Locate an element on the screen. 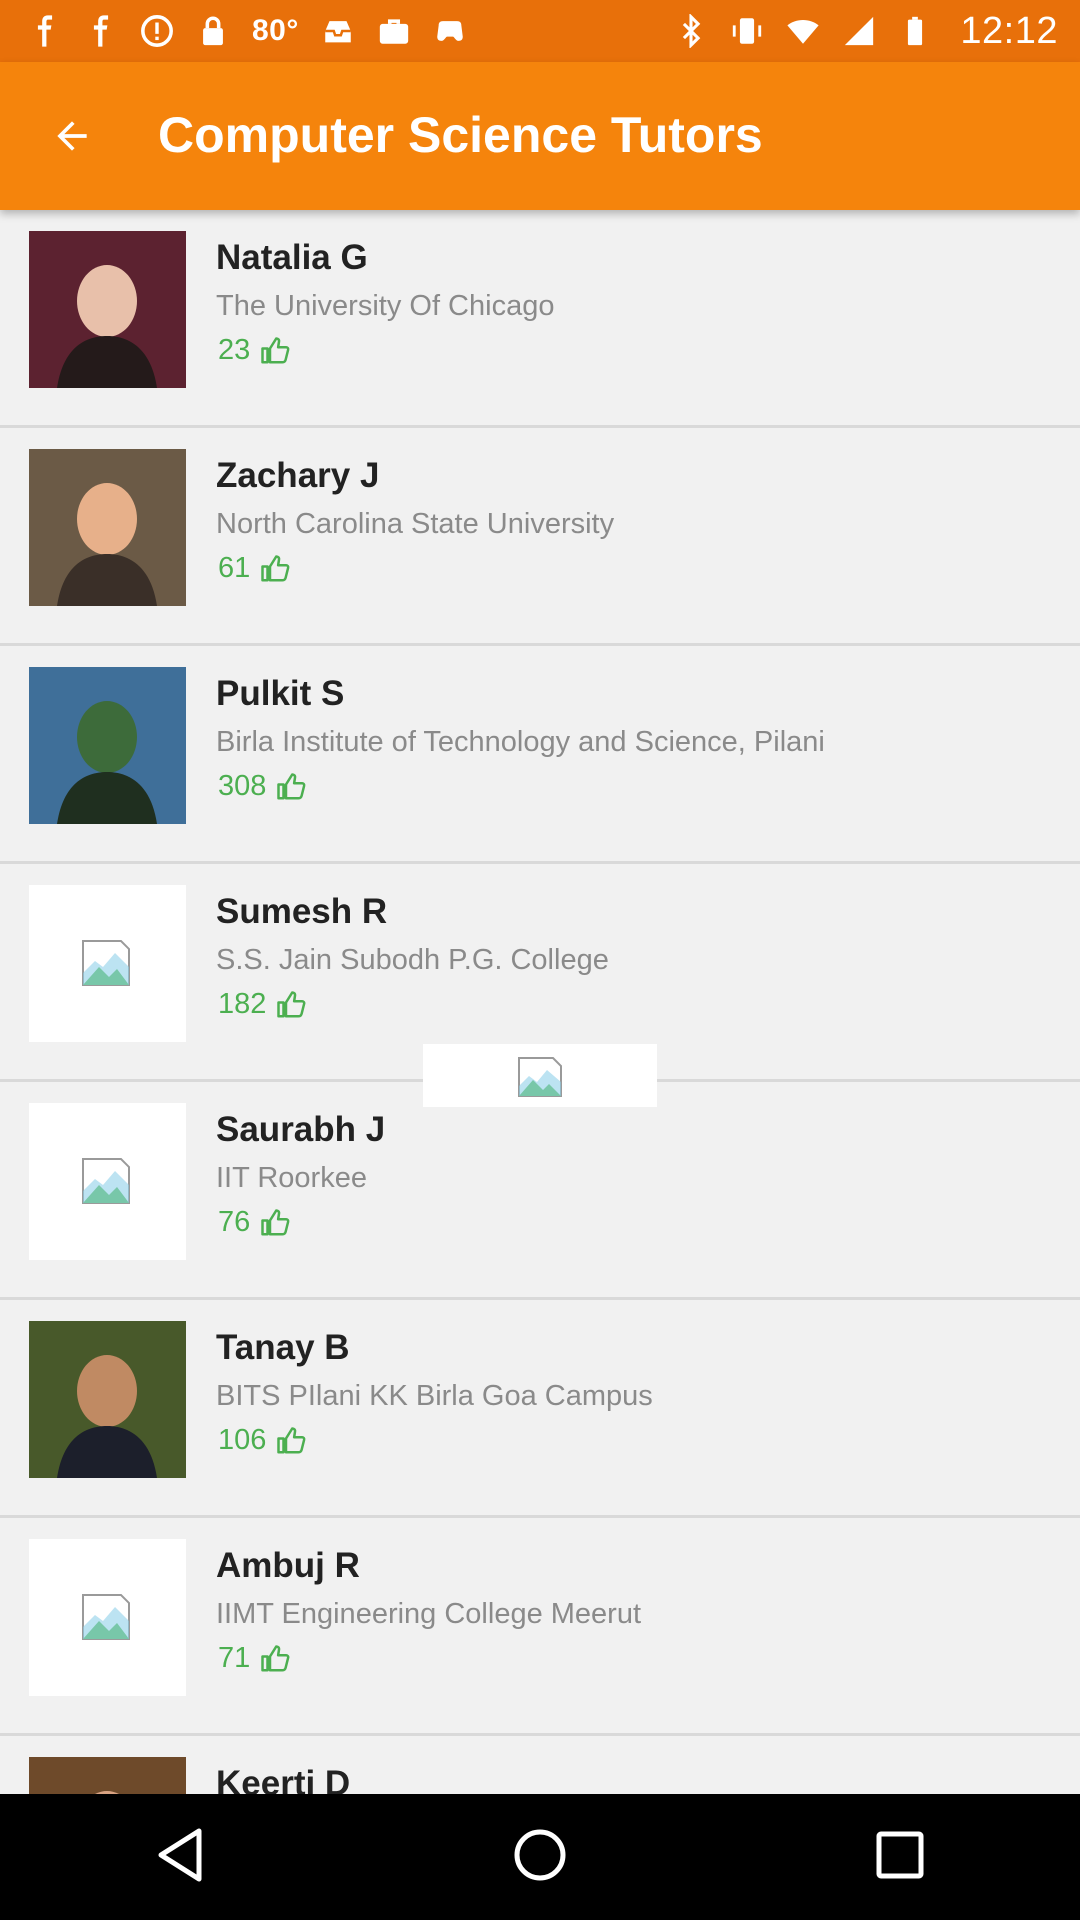 Image resolution: width=1080 pixels, height=1920 pixels. inbox-icon is located at coordinates (338, 31).